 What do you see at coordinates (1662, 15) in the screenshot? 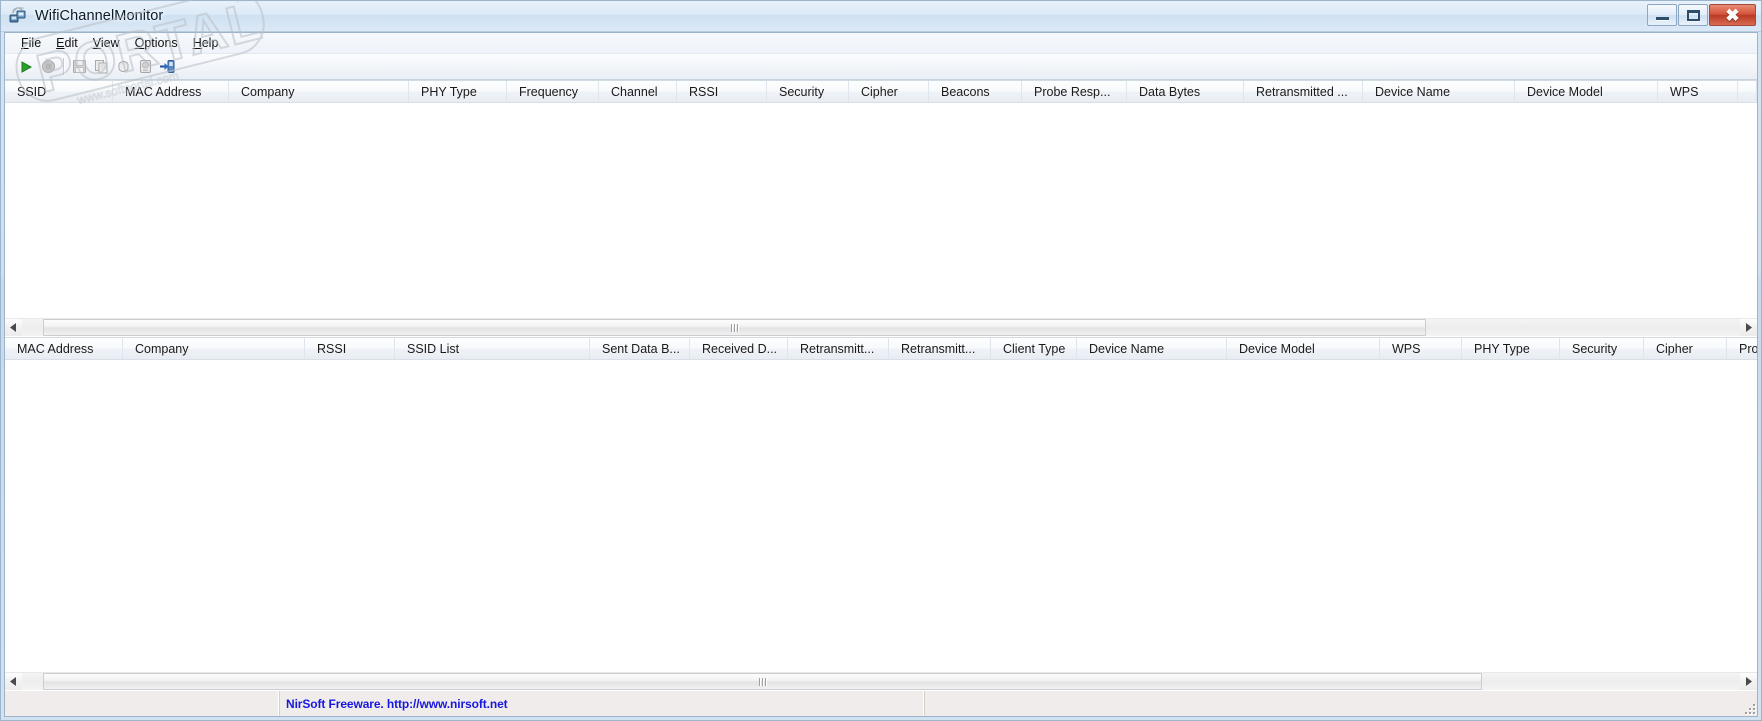
I see `minimize-button` at bounding box center [1662, 15].